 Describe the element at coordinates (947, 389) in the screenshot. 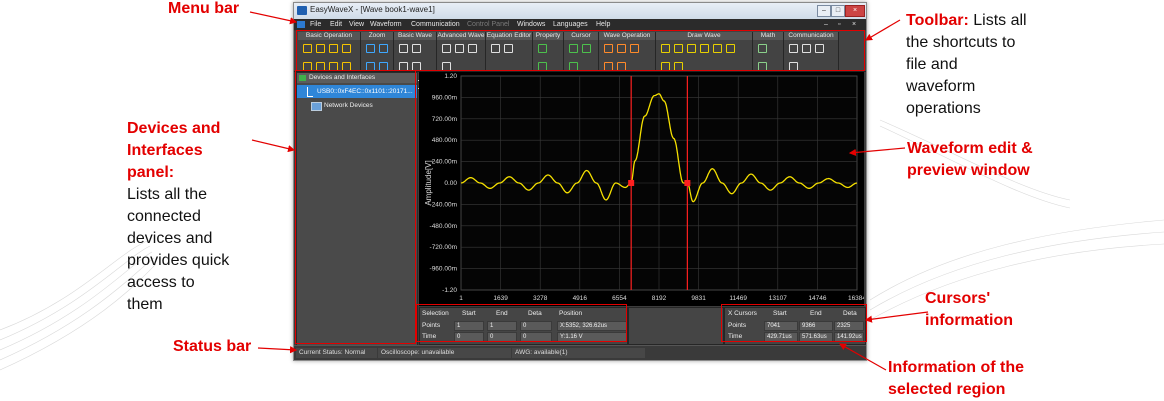

I see `label-selected-line2: selected region` at that location.